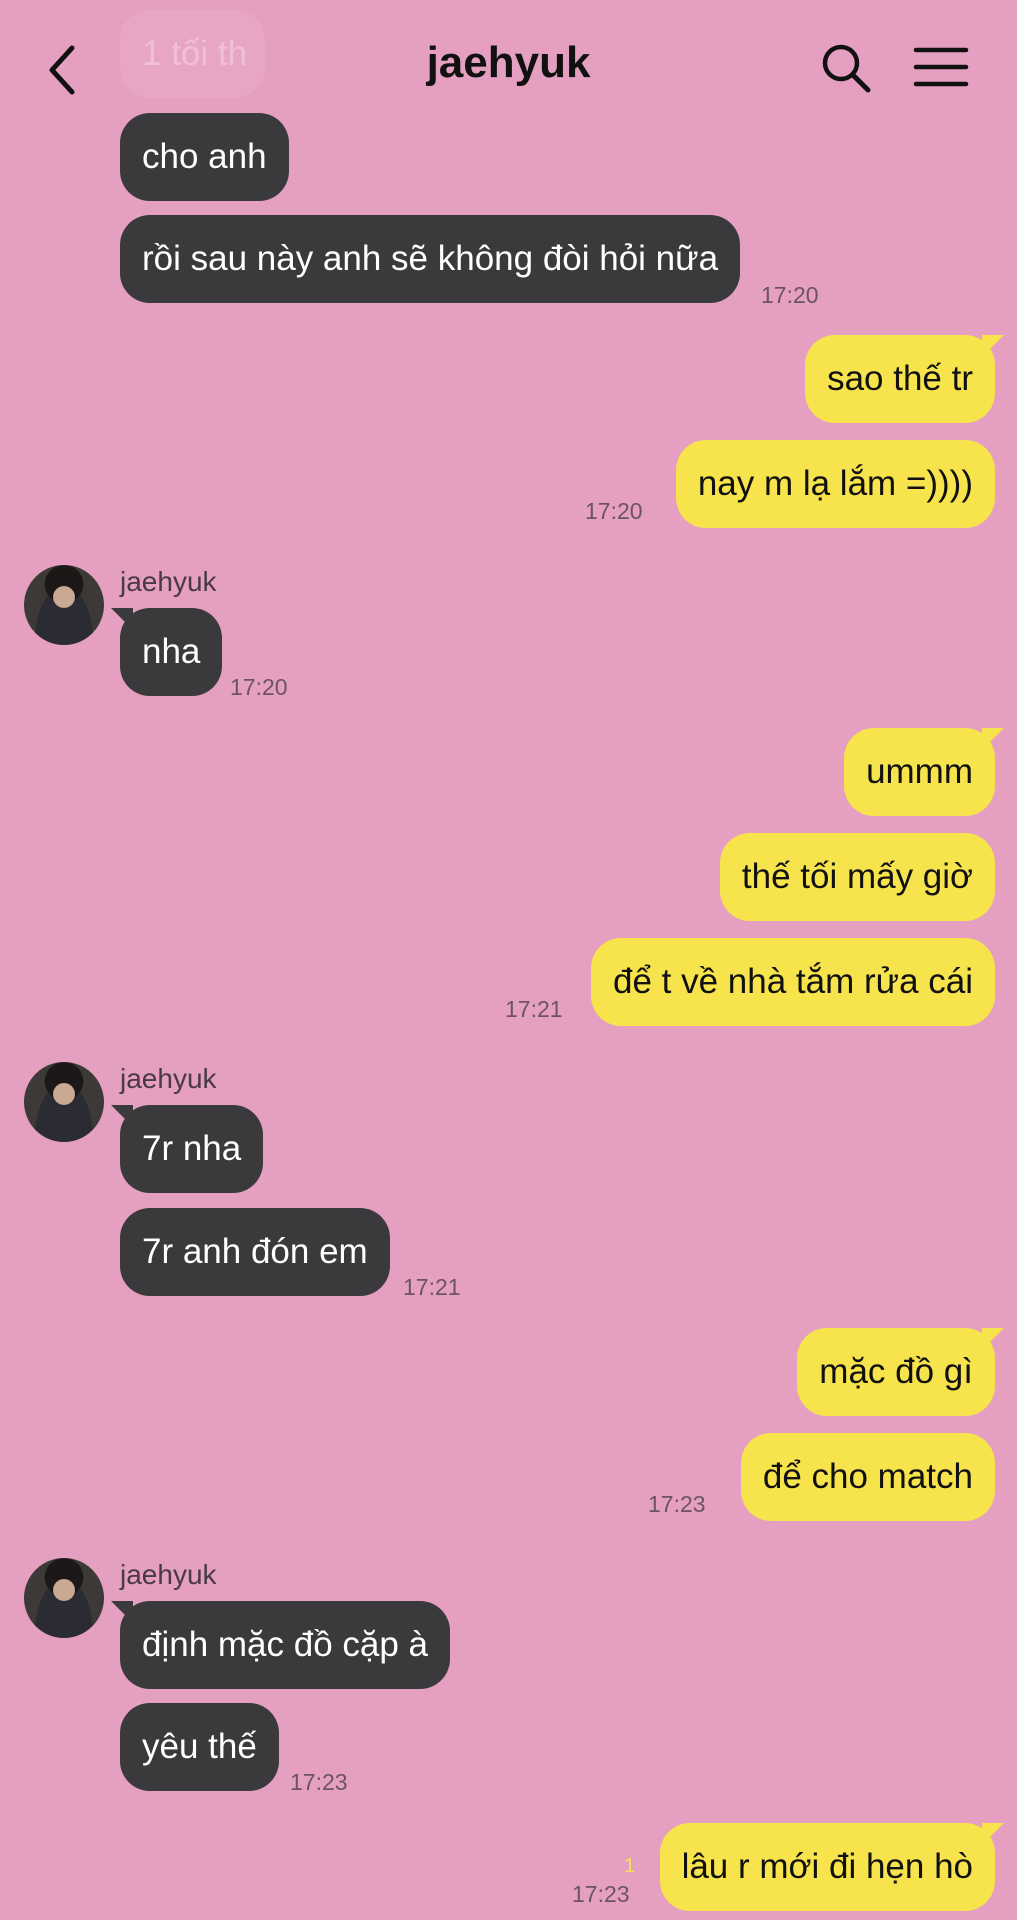 This screenshot has height=1920, width=1017. What do you see at coordinates (793, 982) in the screenshot?
I see `message-bubble-outgoing: để t về nhà tắm rửa cái` at bounding box center [793, 982].